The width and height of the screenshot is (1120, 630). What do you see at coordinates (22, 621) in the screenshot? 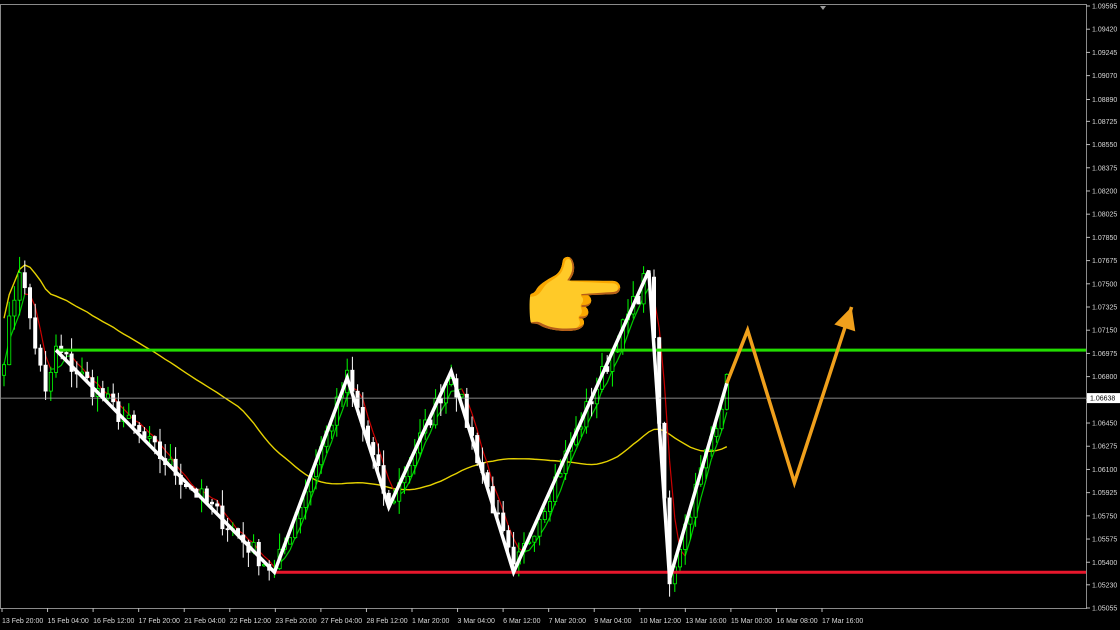
I see `x-tick-label: 13 Feb 20:00` at bounding box center [22, 621].